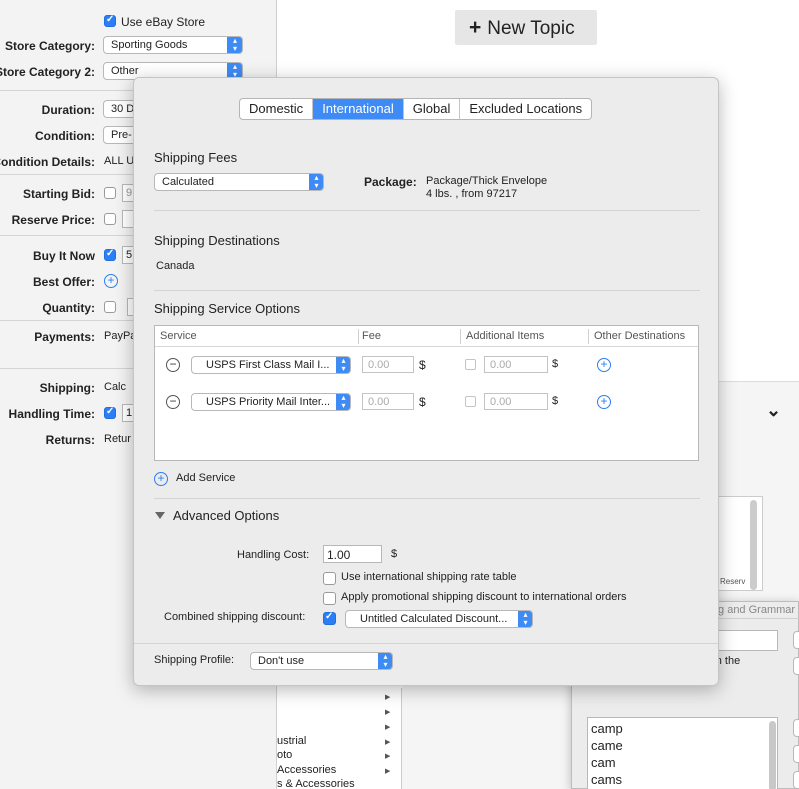  I want to click on payments-value: PayPa, so click(120, 336).